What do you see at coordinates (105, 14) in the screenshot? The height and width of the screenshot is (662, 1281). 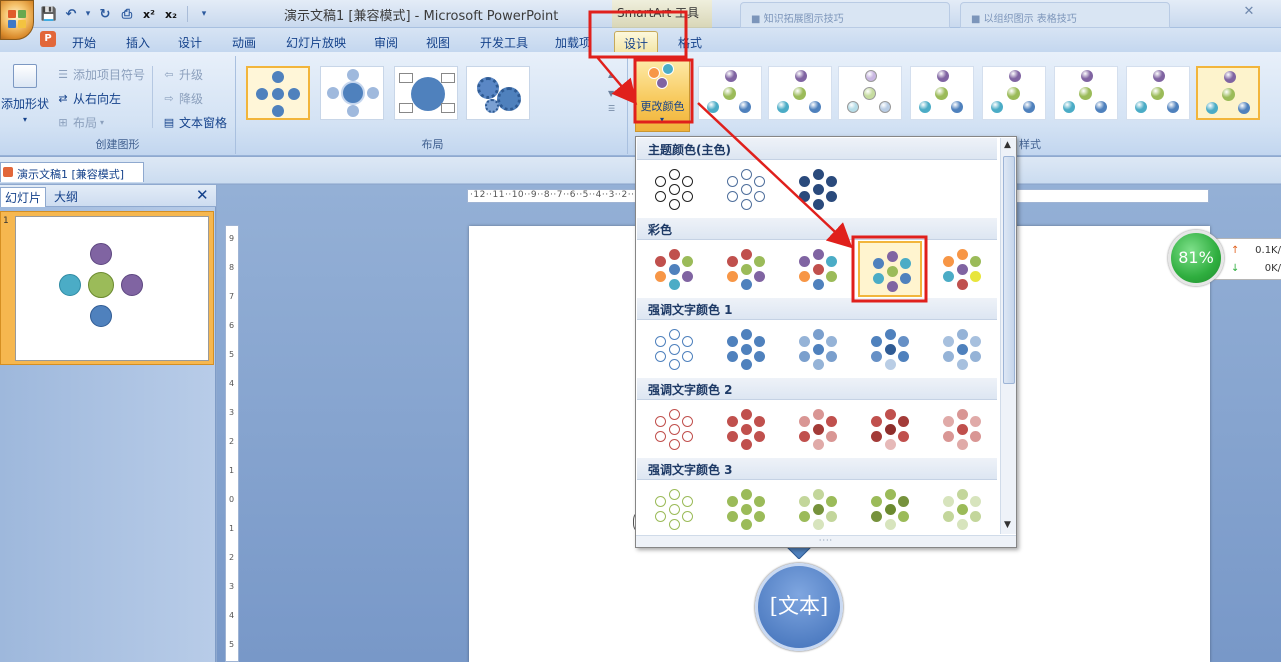 I see `redo-icon: ↻` at bounding box center [105, 14].